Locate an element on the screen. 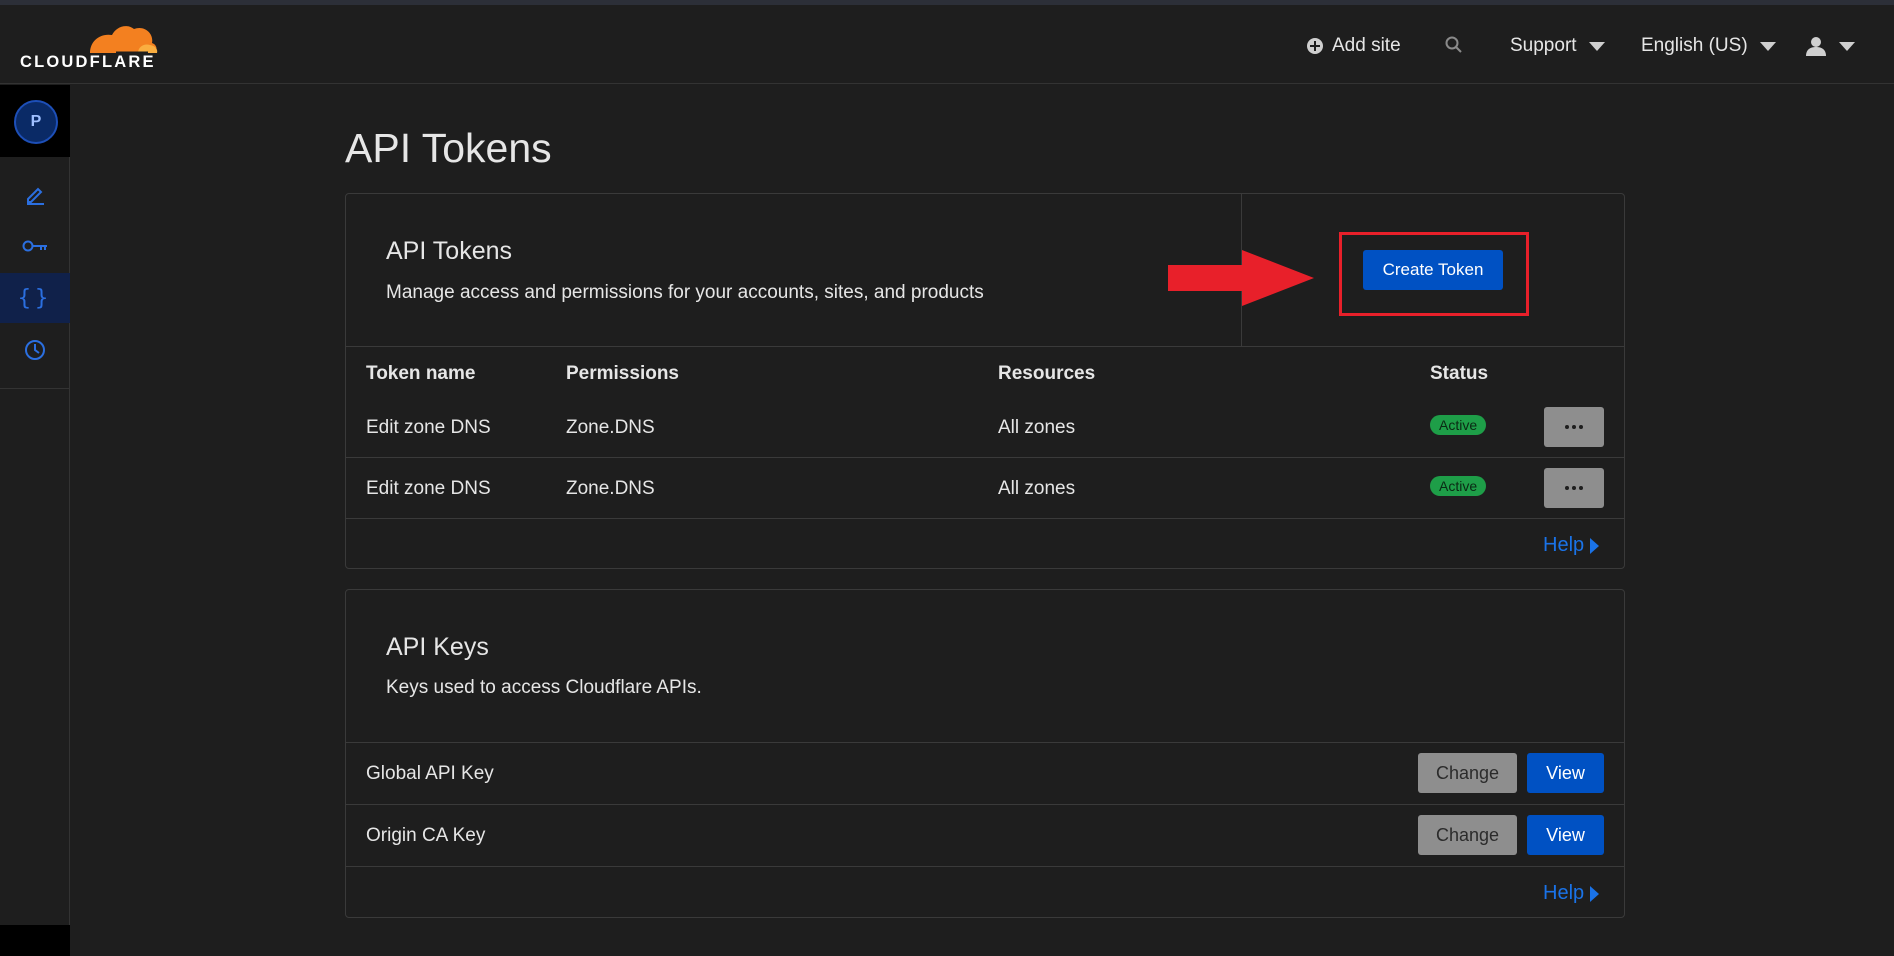  search-icon is located at coordinates (1453, 44).